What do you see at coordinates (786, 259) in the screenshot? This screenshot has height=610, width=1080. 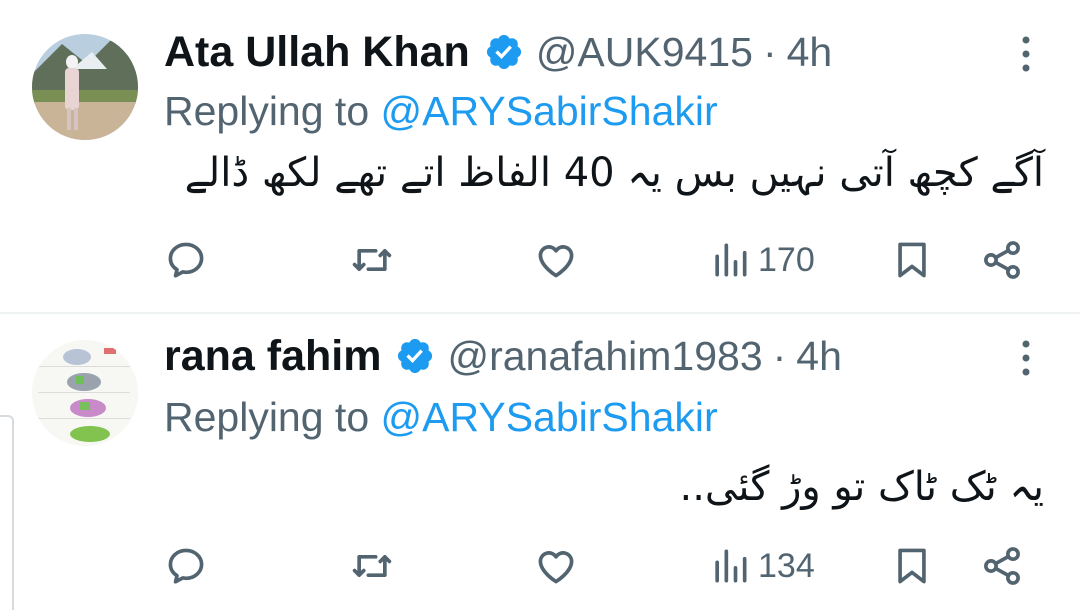 I see `view-count: 170` at bounding box center [786, 259].